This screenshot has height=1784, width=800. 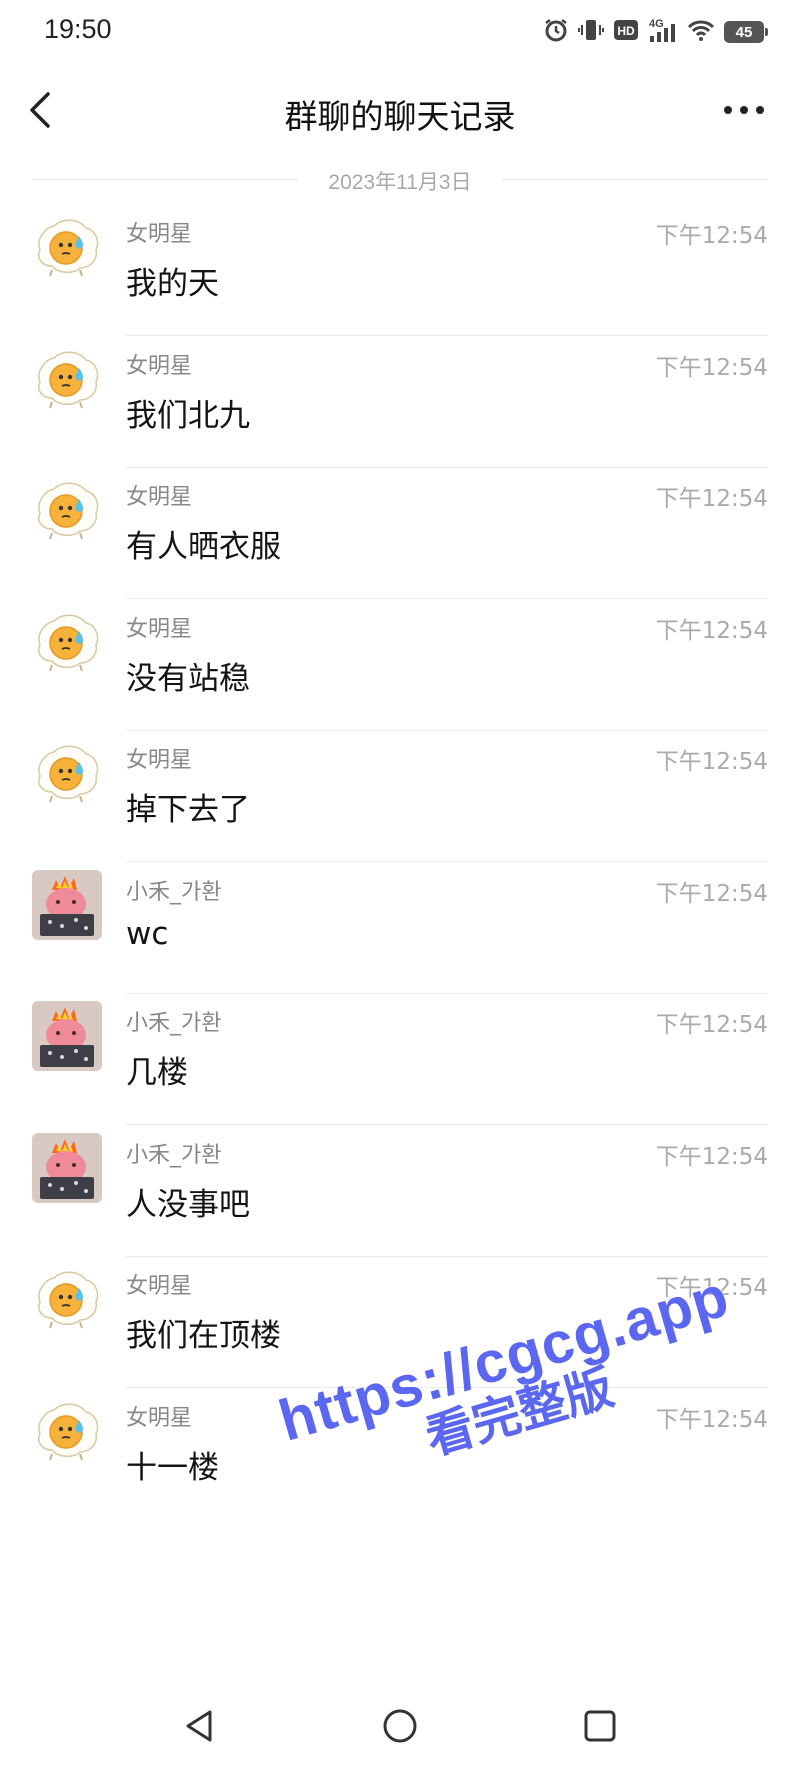 I want to click on system-home-button, so click(x=400, y=1726).